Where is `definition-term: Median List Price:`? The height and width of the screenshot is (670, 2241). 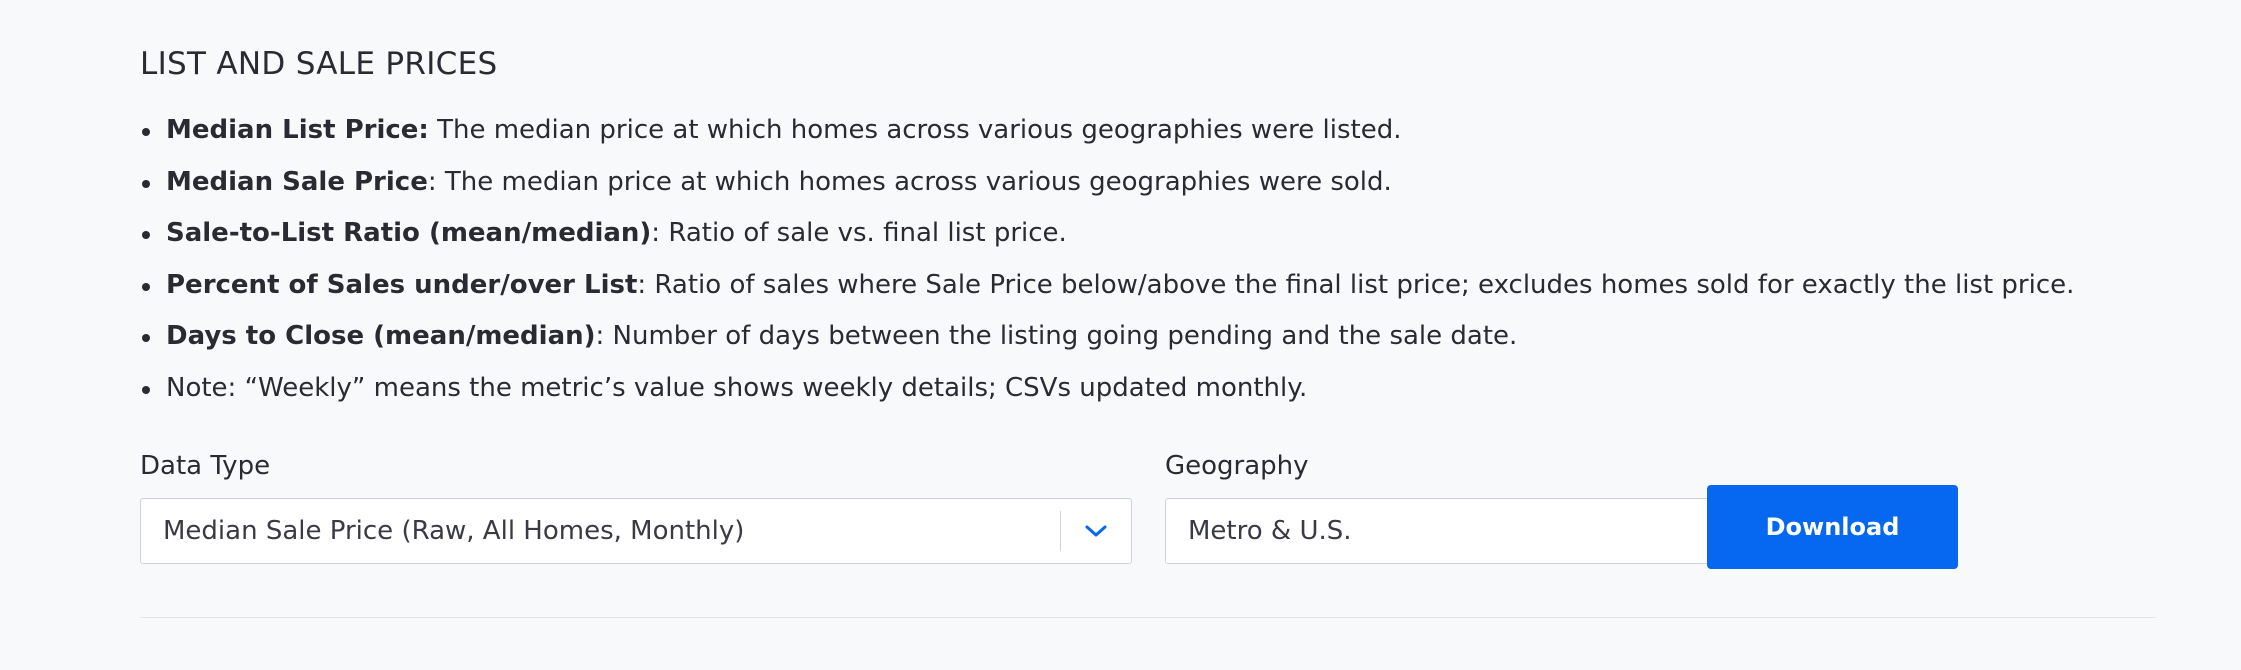
definition-term: Median List Price: is located at coordinates (297, 130).